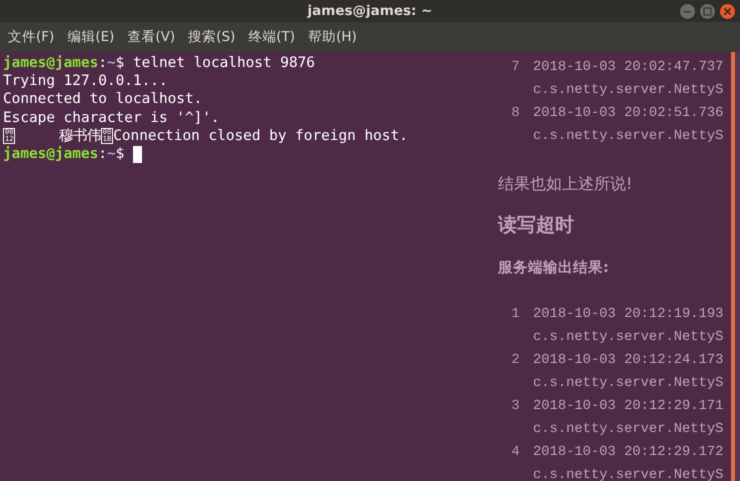 This screenshot has width=740, height=481. I want to click on line-number: 7, so click(515, 68).